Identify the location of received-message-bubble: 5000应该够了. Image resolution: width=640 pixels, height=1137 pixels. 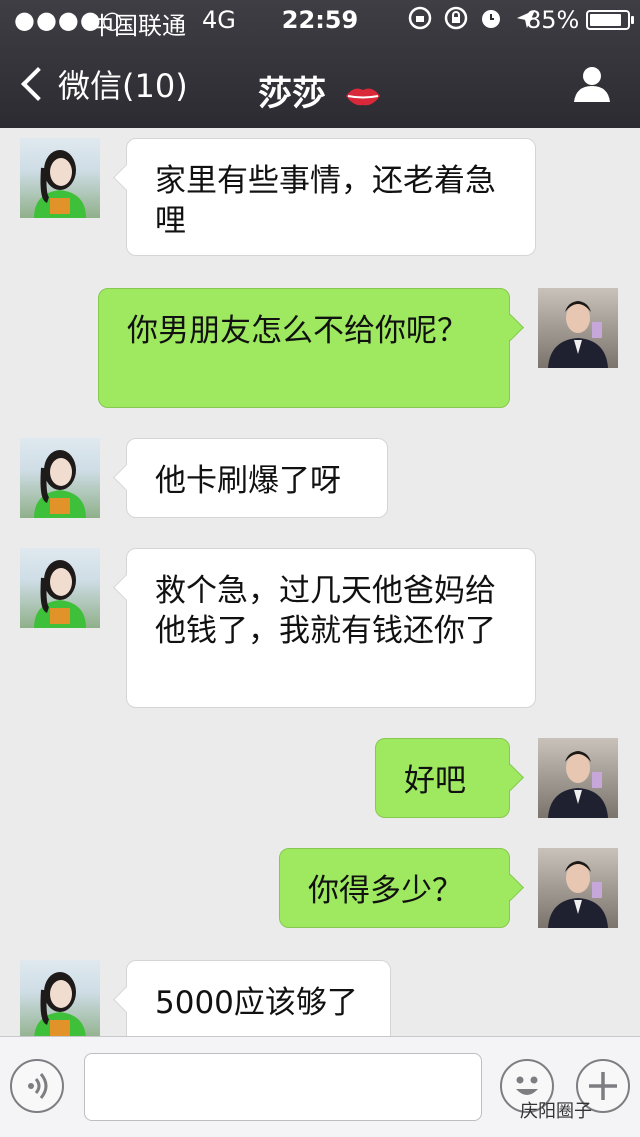
(258, 998).